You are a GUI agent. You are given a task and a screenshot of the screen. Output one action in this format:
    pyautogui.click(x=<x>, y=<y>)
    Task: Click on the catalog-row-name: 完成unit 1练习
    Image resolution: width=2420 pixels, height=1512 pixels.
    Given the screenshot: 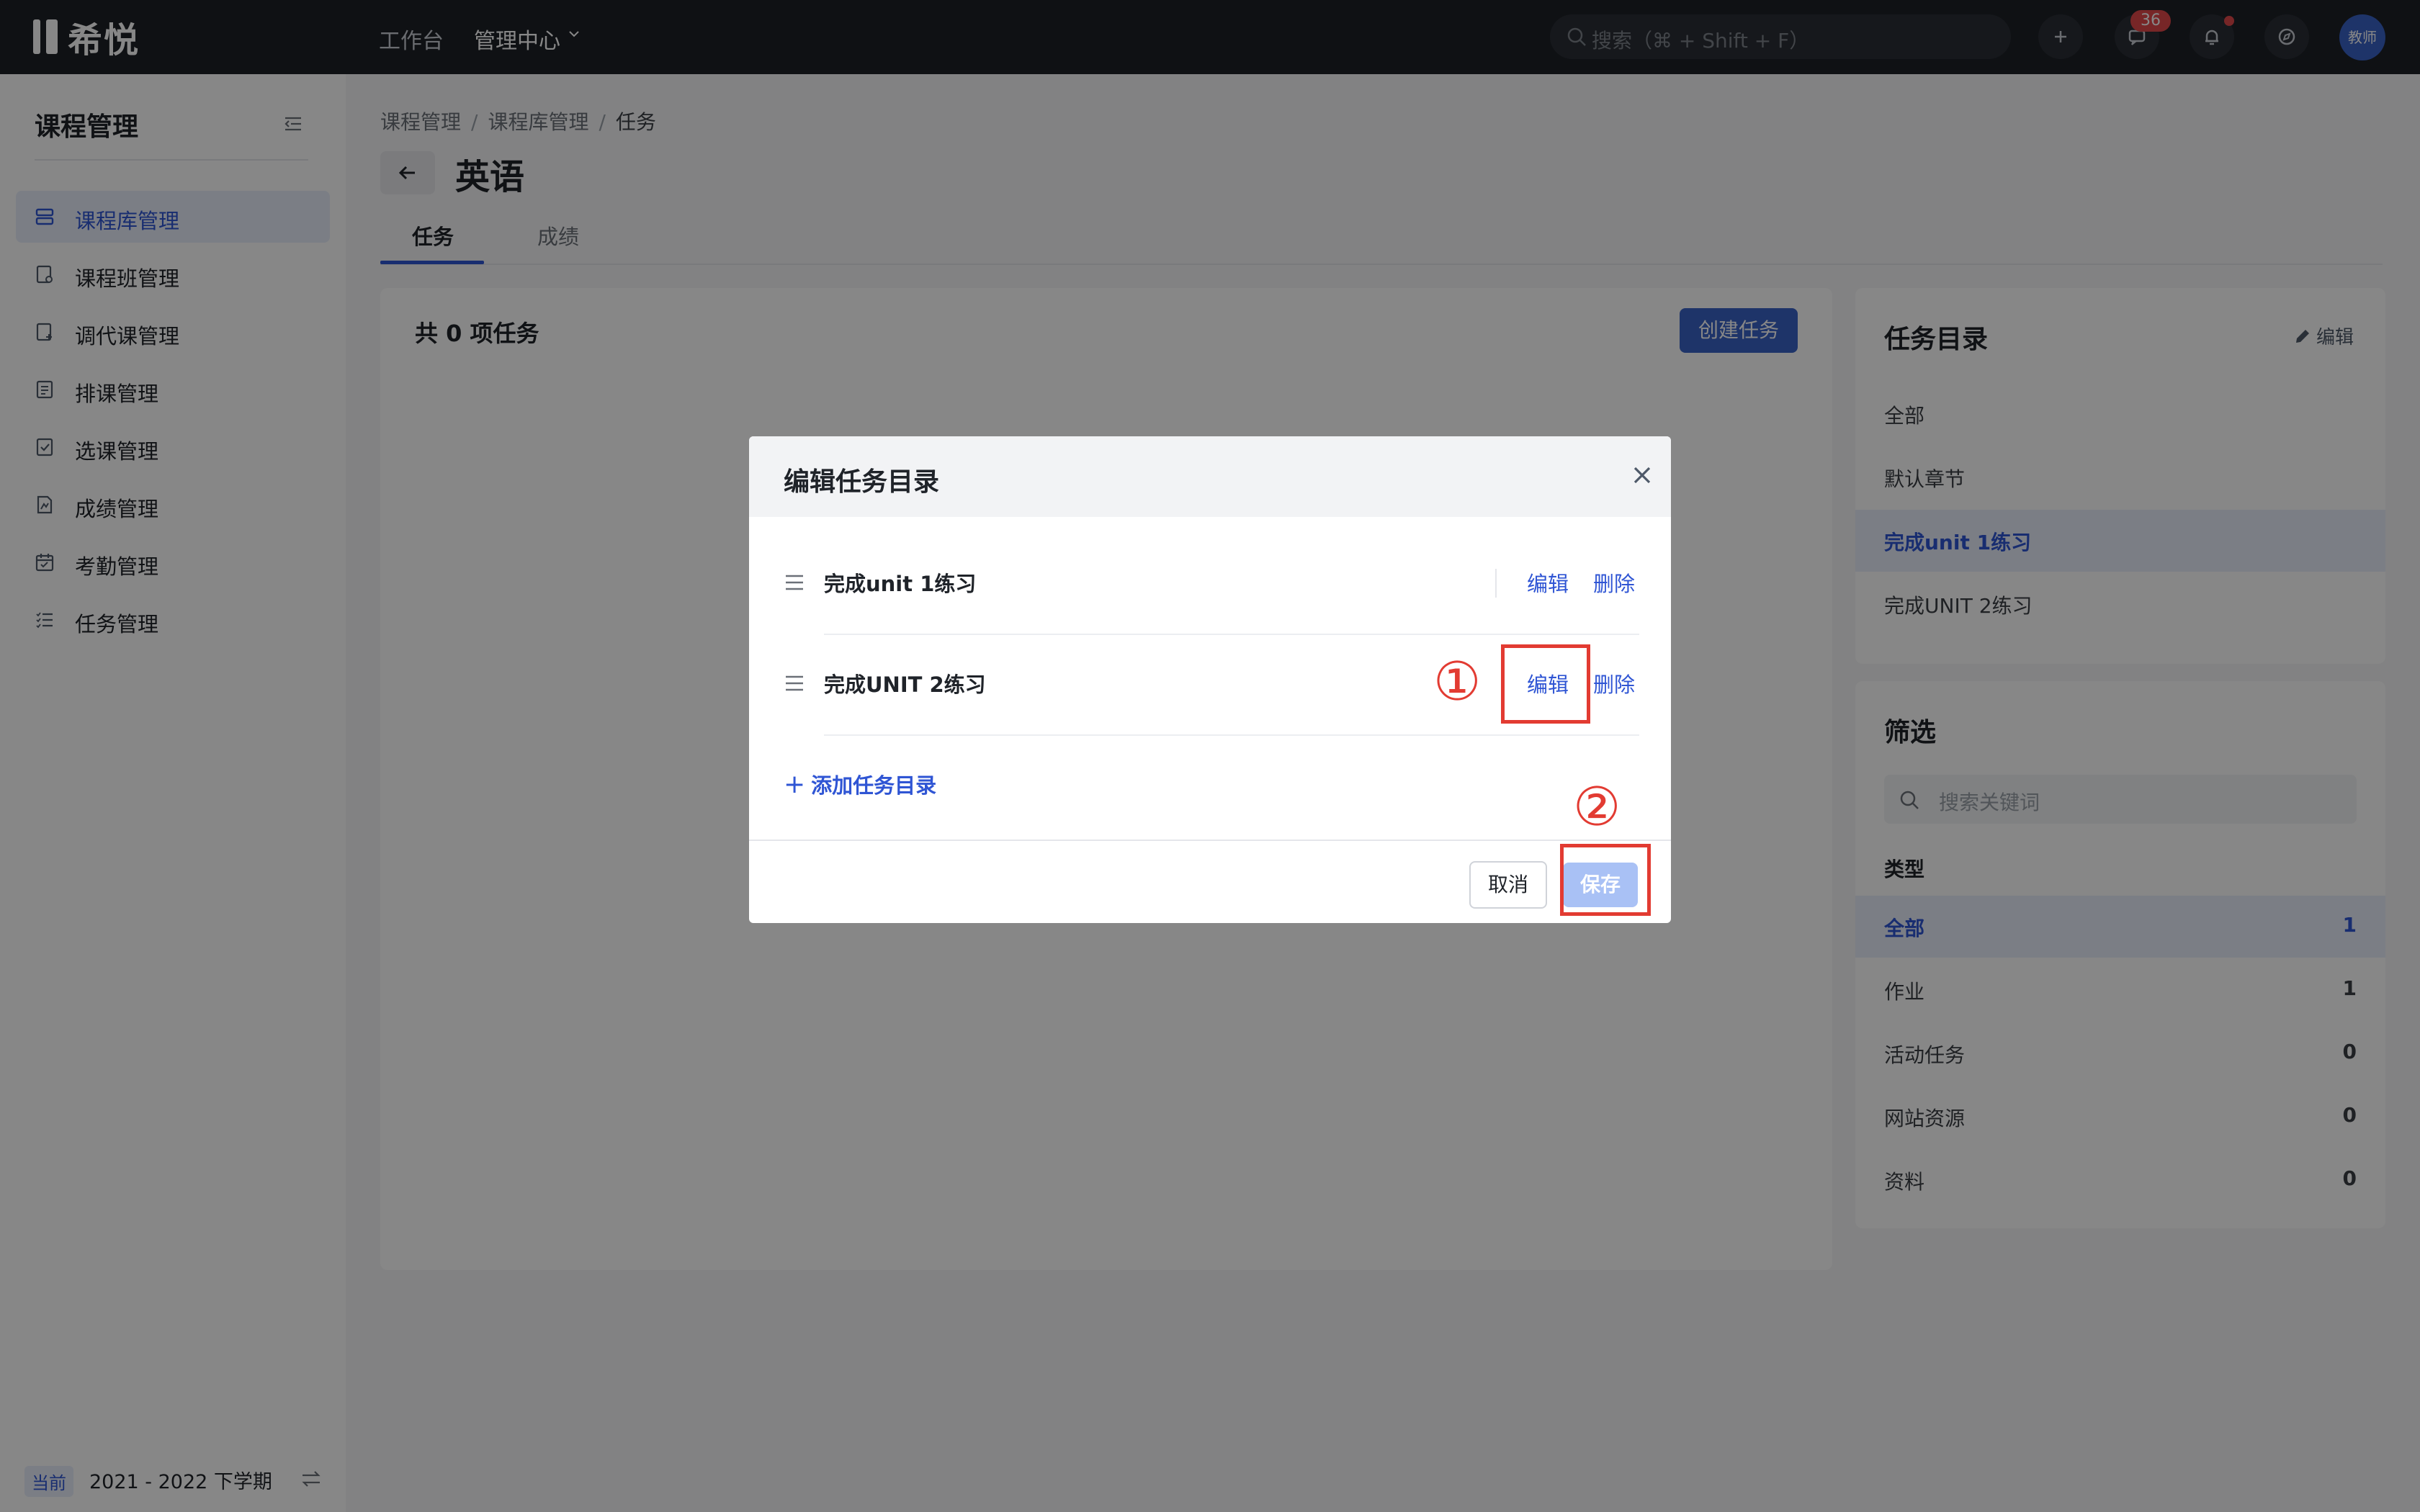 What is the action you would take?
    pyautogui.click(x=901, y=584)
    